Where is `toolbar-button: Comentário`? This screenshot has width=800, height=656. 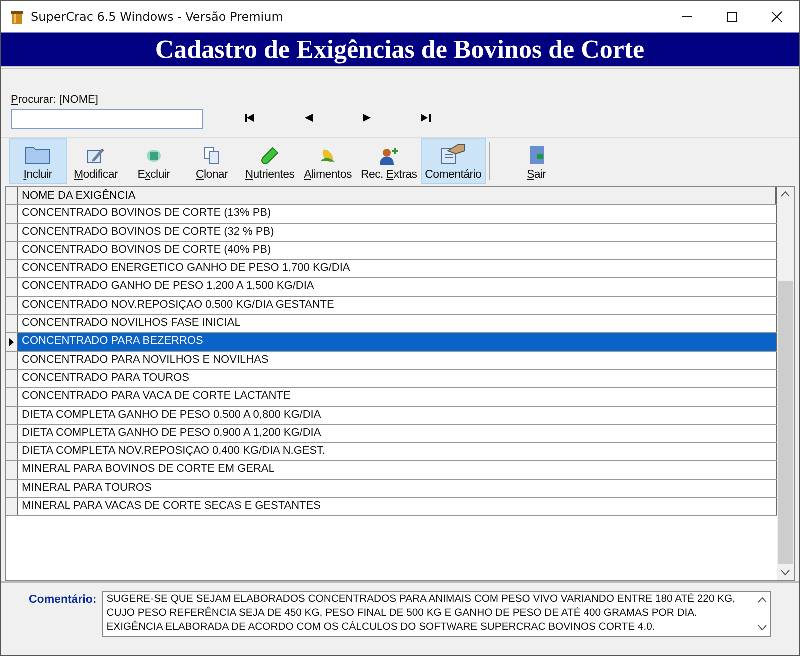 toolbar-button: Comentário is located at coordinates (453, 161).